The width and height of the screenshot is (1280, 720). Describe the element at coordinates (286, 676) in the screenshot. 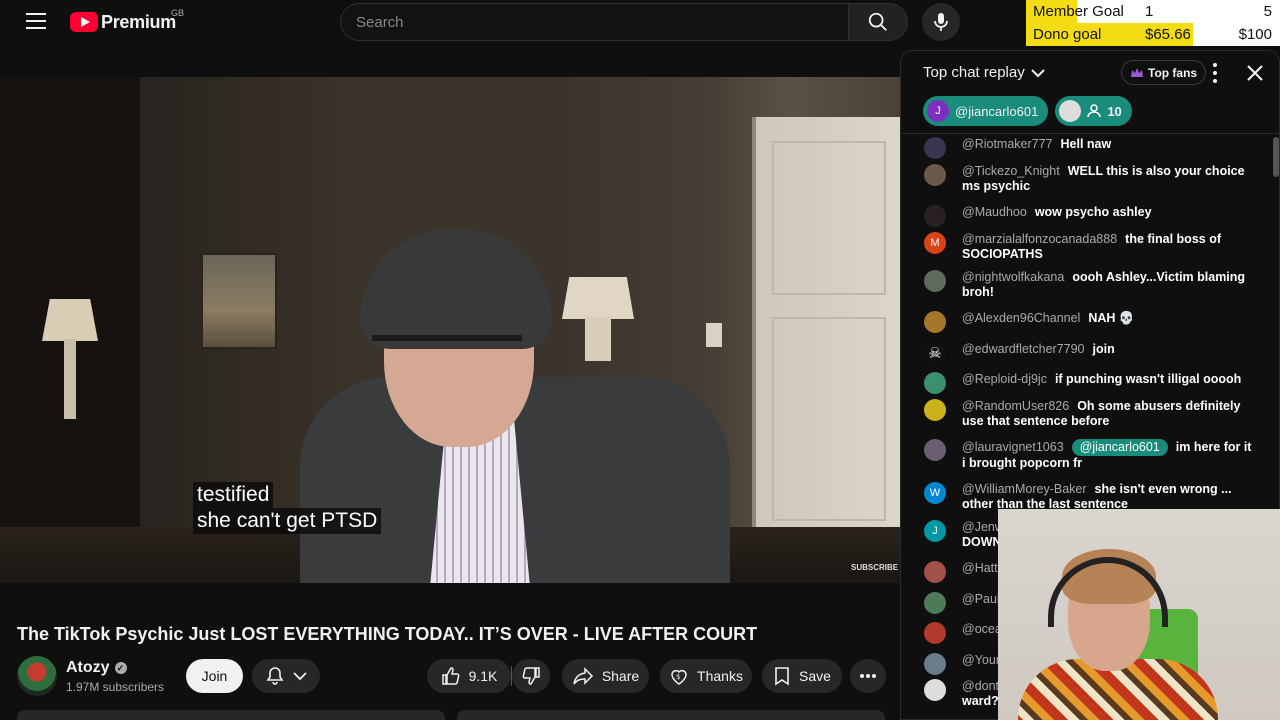

I see `notification-button` at that location.